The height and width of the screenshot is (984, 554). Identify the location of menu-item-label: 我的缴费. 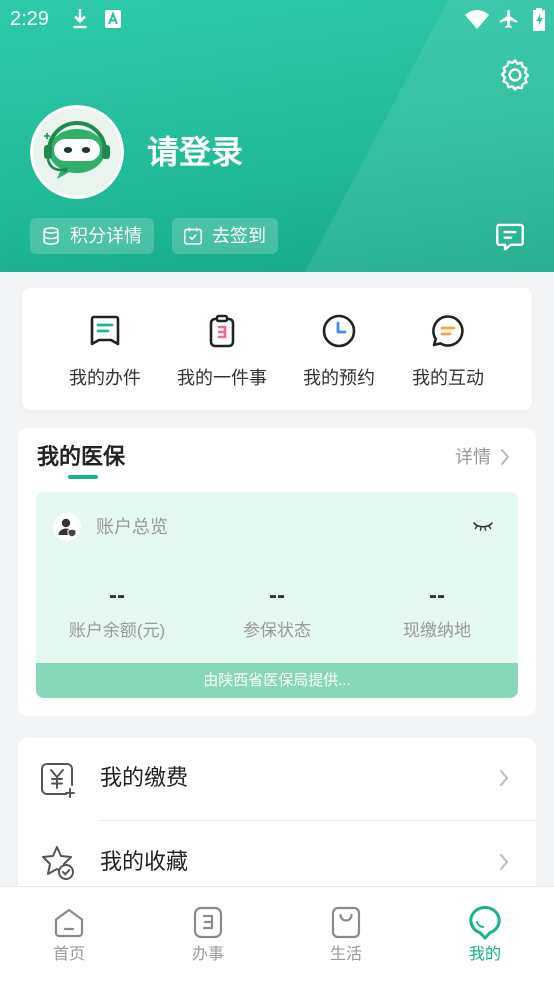
(144, 777).